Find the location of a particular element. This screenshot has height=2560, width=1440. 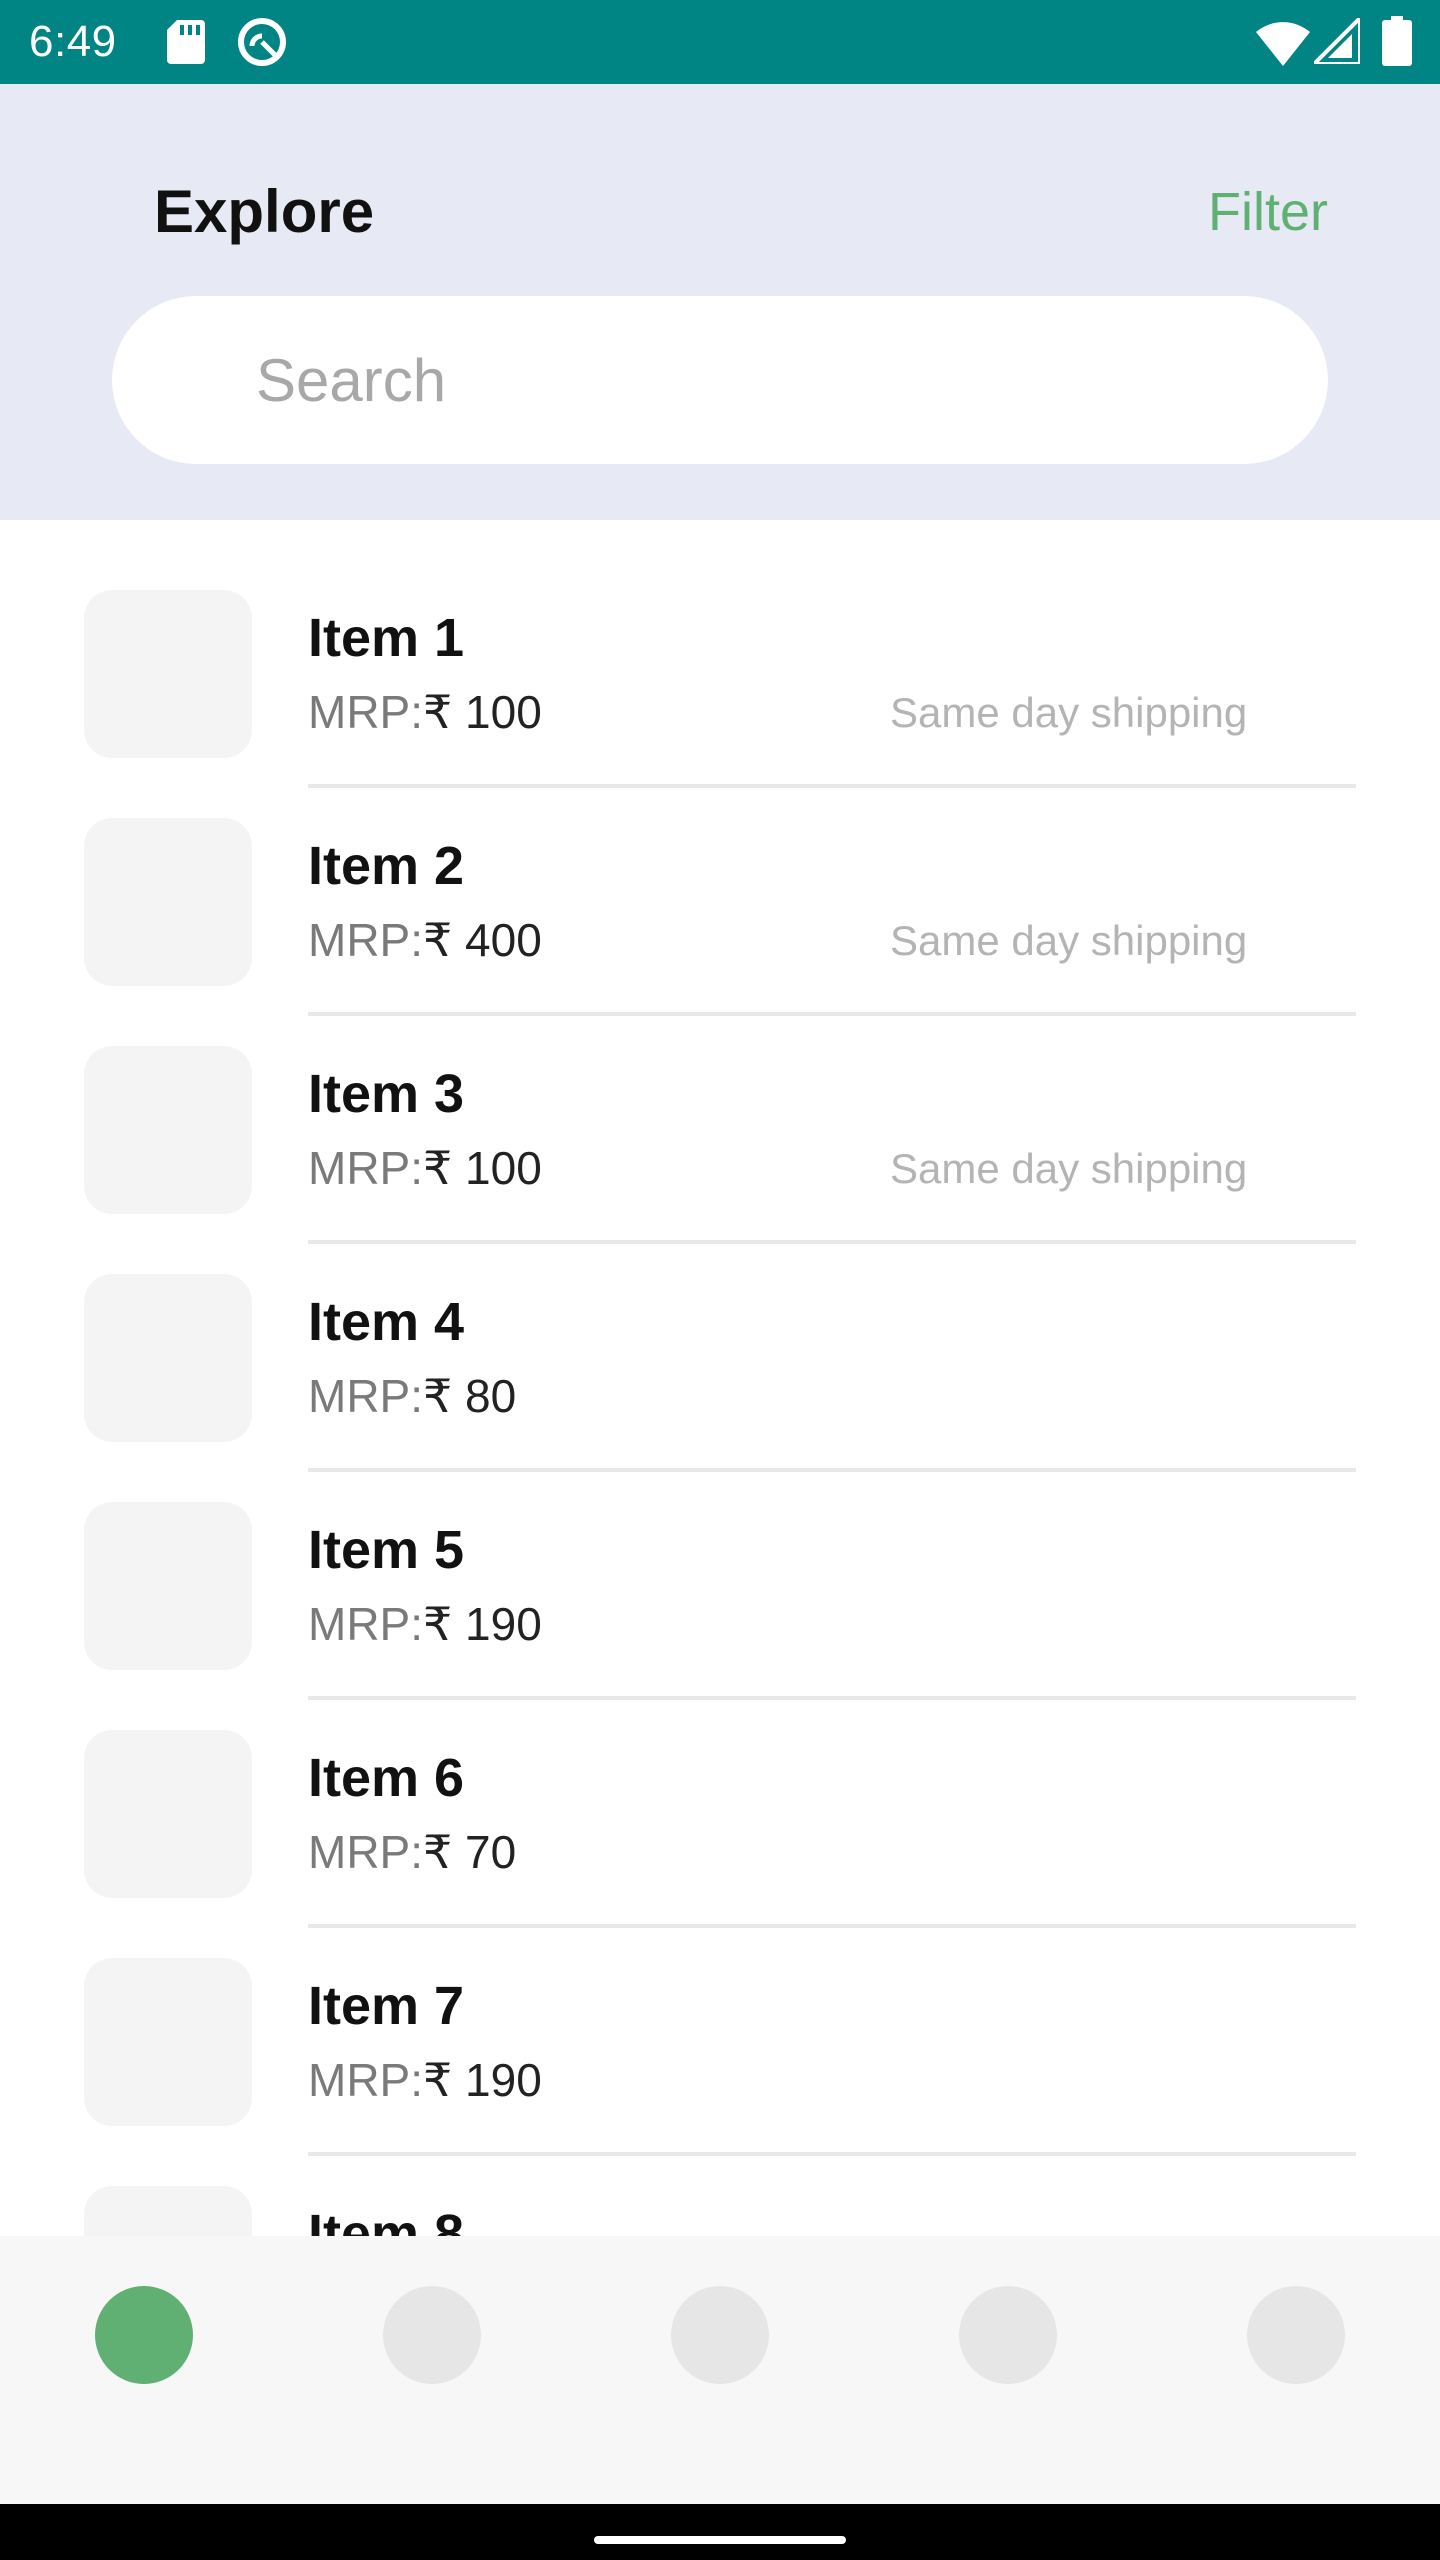

list-item: Item 1 MRP:₹ 100 Same day shipping is located at coordinates (720, 654).